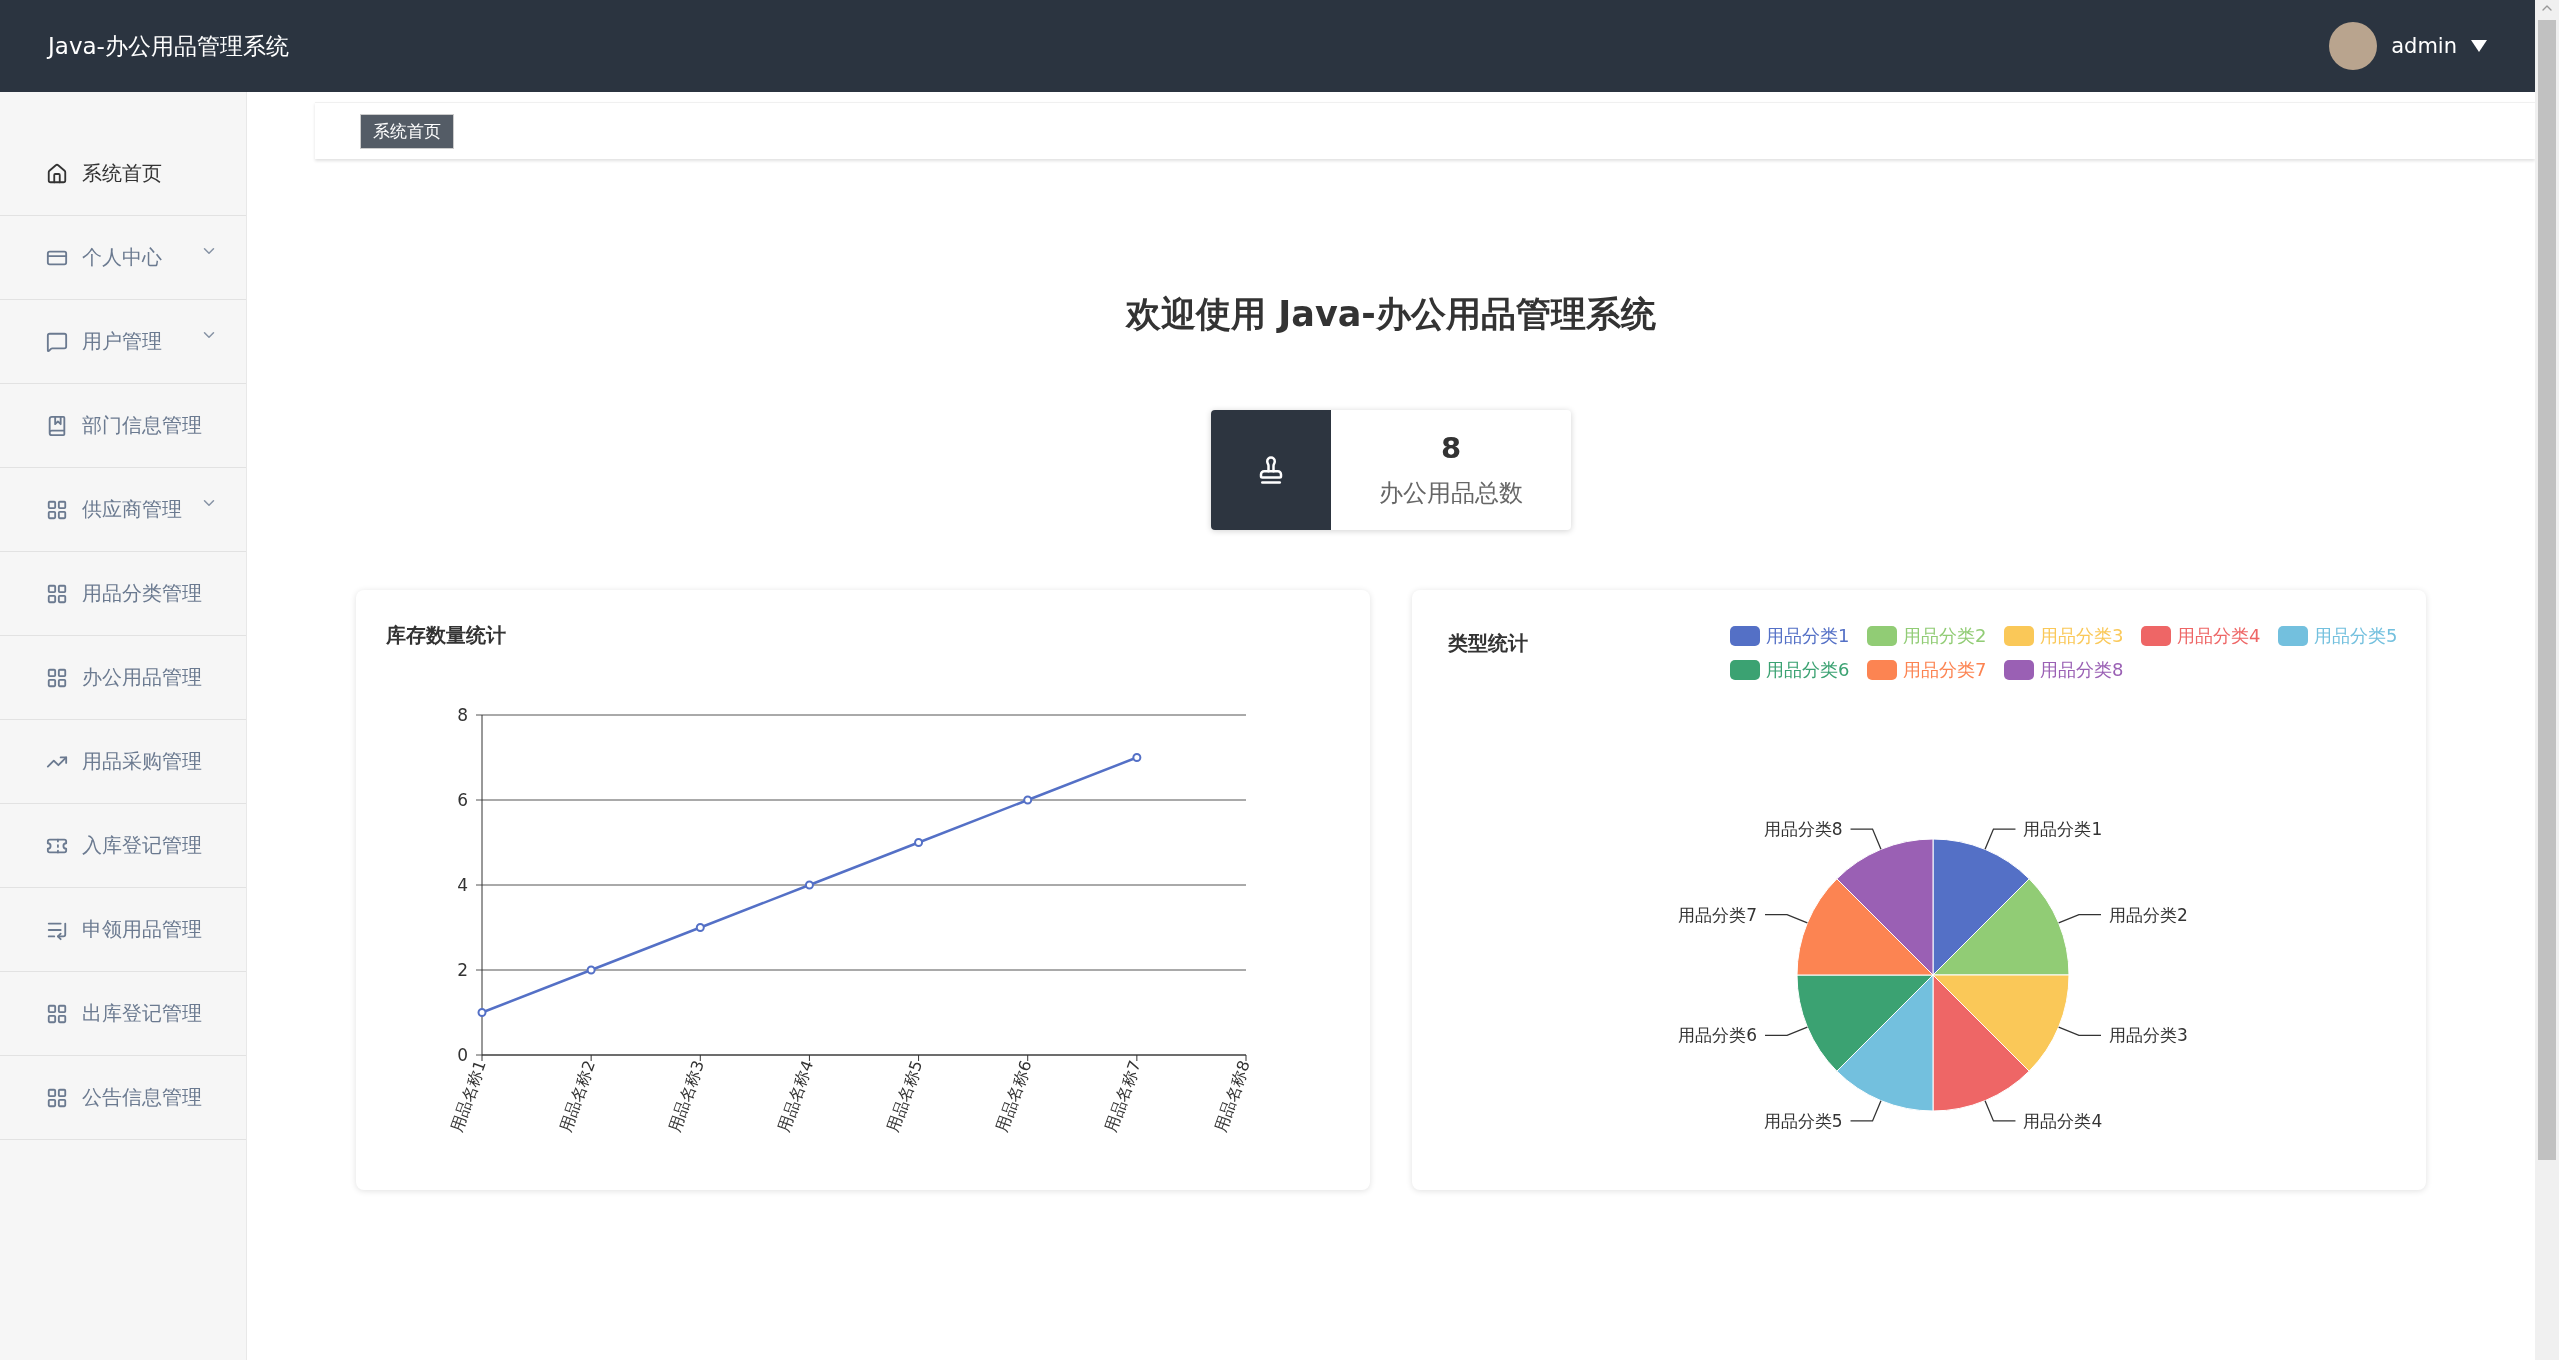  Describe the element at coordinates (2479, 46) in the screenshot. I see `dropdown-caret-icon` at that location.